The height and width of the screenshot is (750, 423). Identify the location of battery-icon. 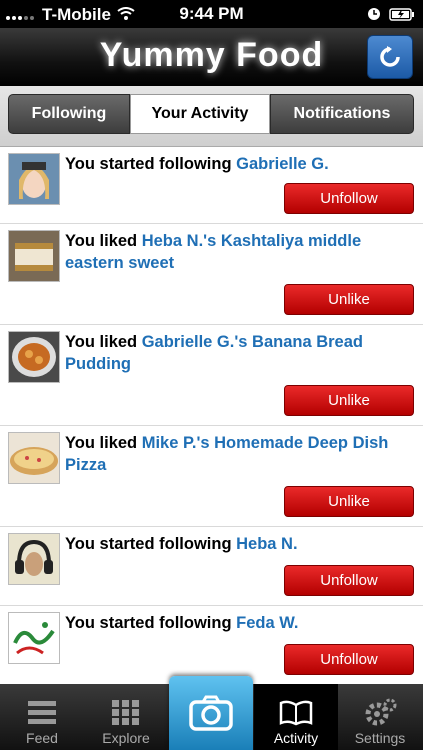
(402, 16).